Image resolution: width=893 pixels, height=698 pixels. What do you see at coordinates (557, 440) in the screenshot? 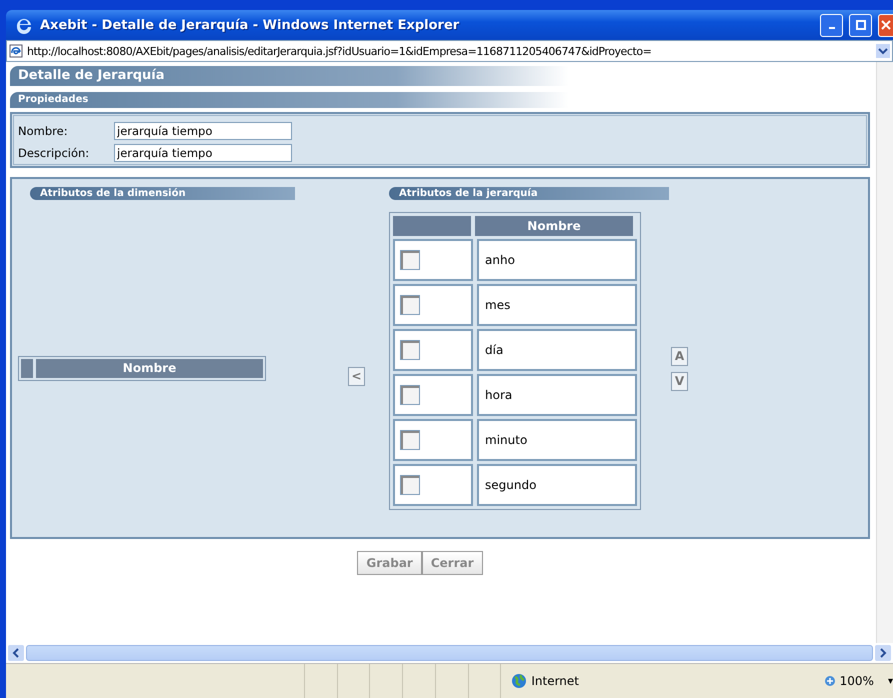
I see `table-cell: minuto` at bounding box center [557, 440].